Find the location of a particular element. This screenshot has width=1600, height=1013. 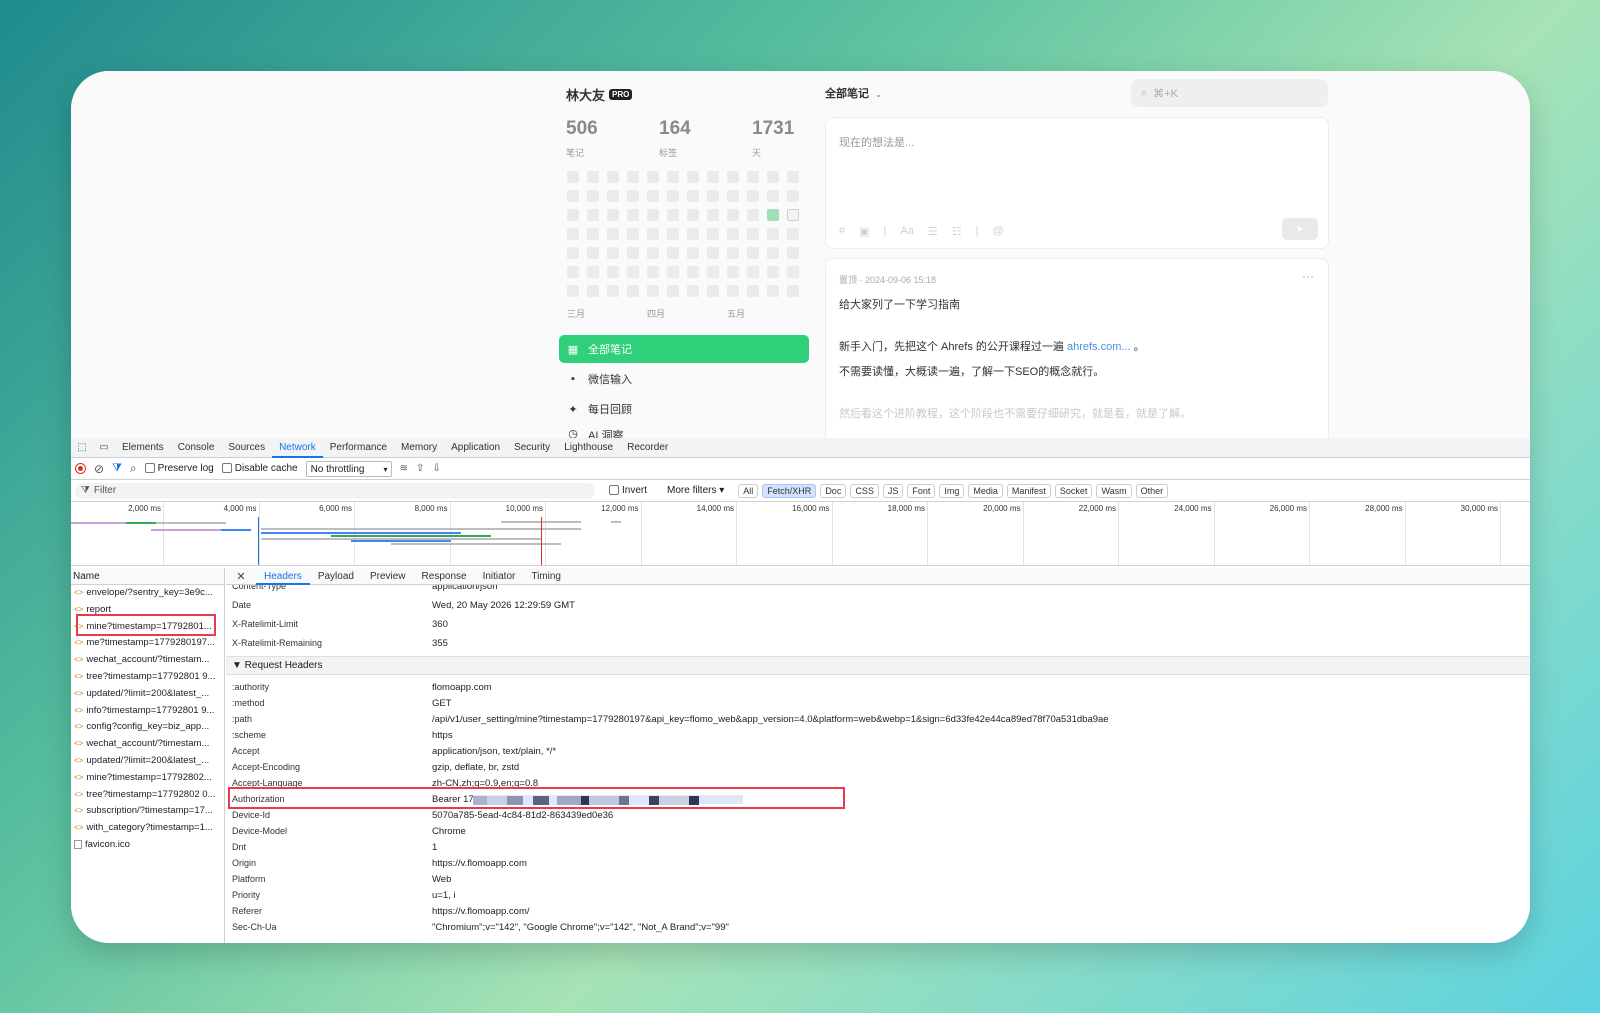

invert-checkbox: Invert is located at coordinates (628, 490).